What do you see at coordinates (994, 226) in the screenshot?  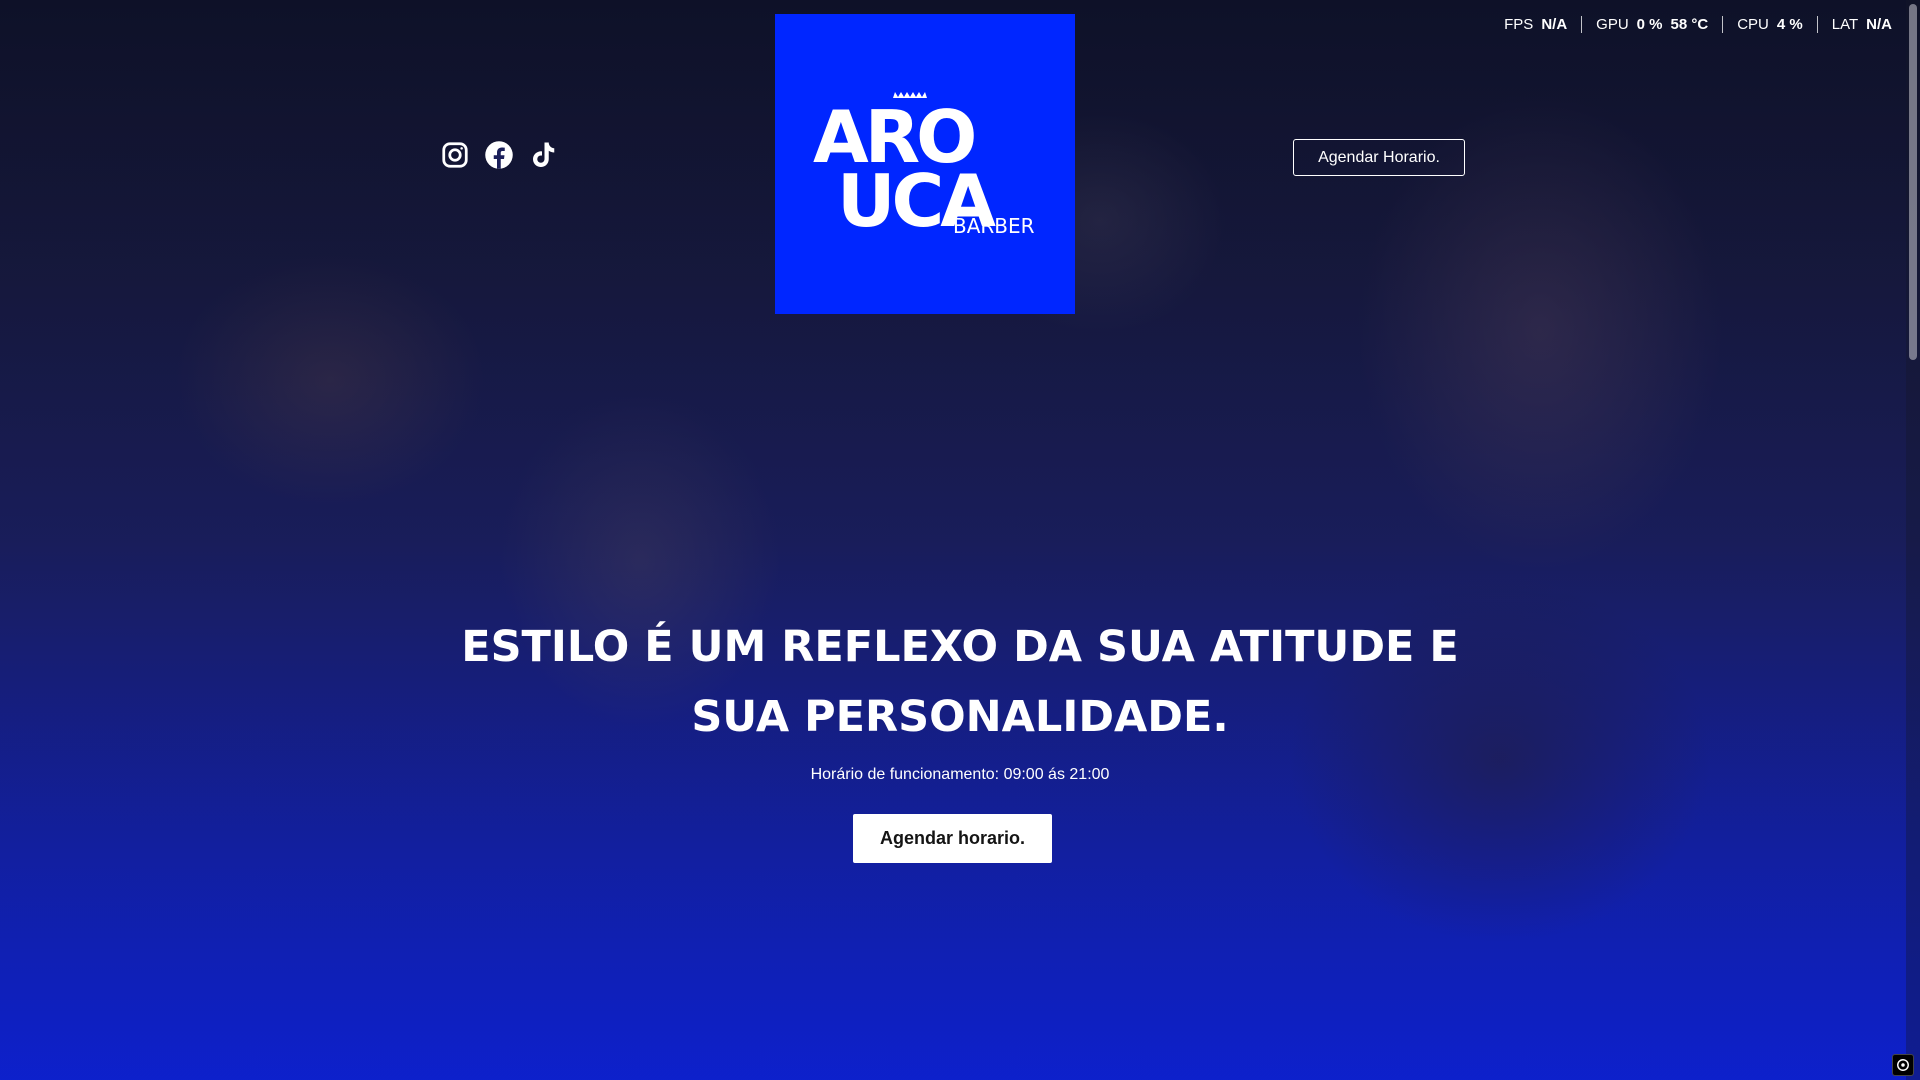 I see `logo-tagline: BARBER` at bounding box center [994, 226].